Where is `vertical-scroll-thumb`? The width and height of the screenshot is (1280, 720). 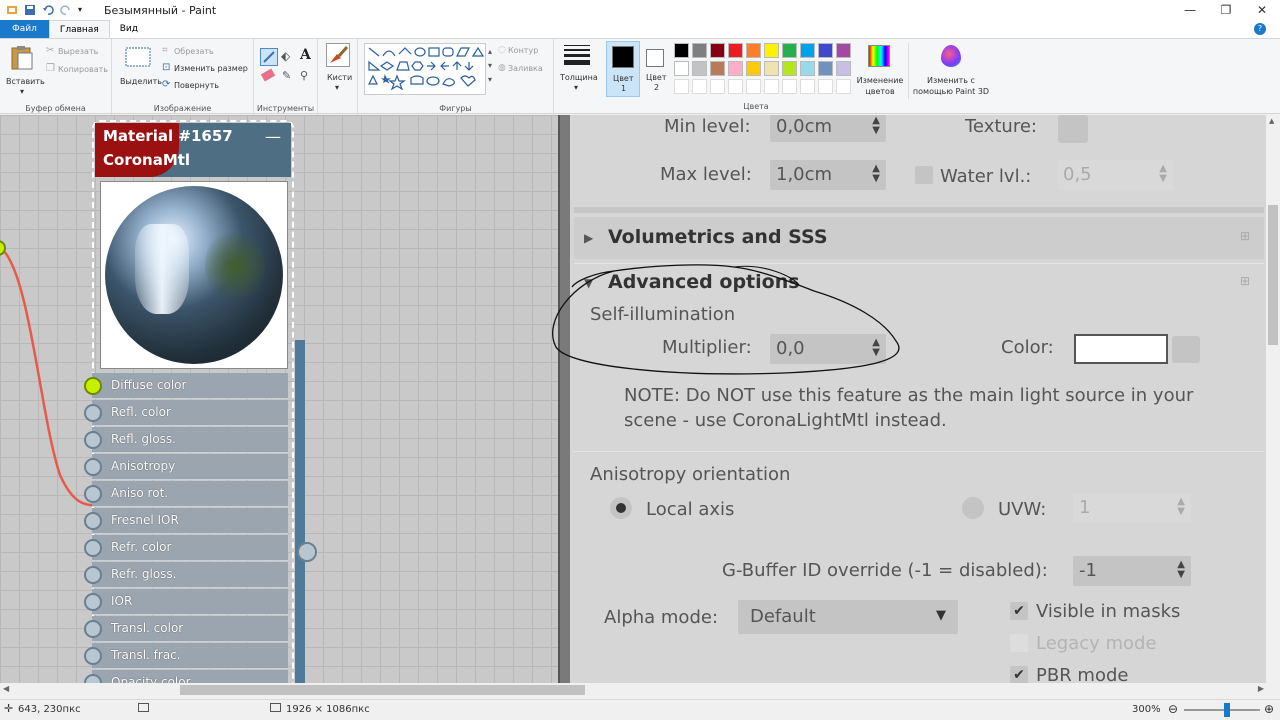 vertical-scroll-thumb is located at coordinates (1273, 275).